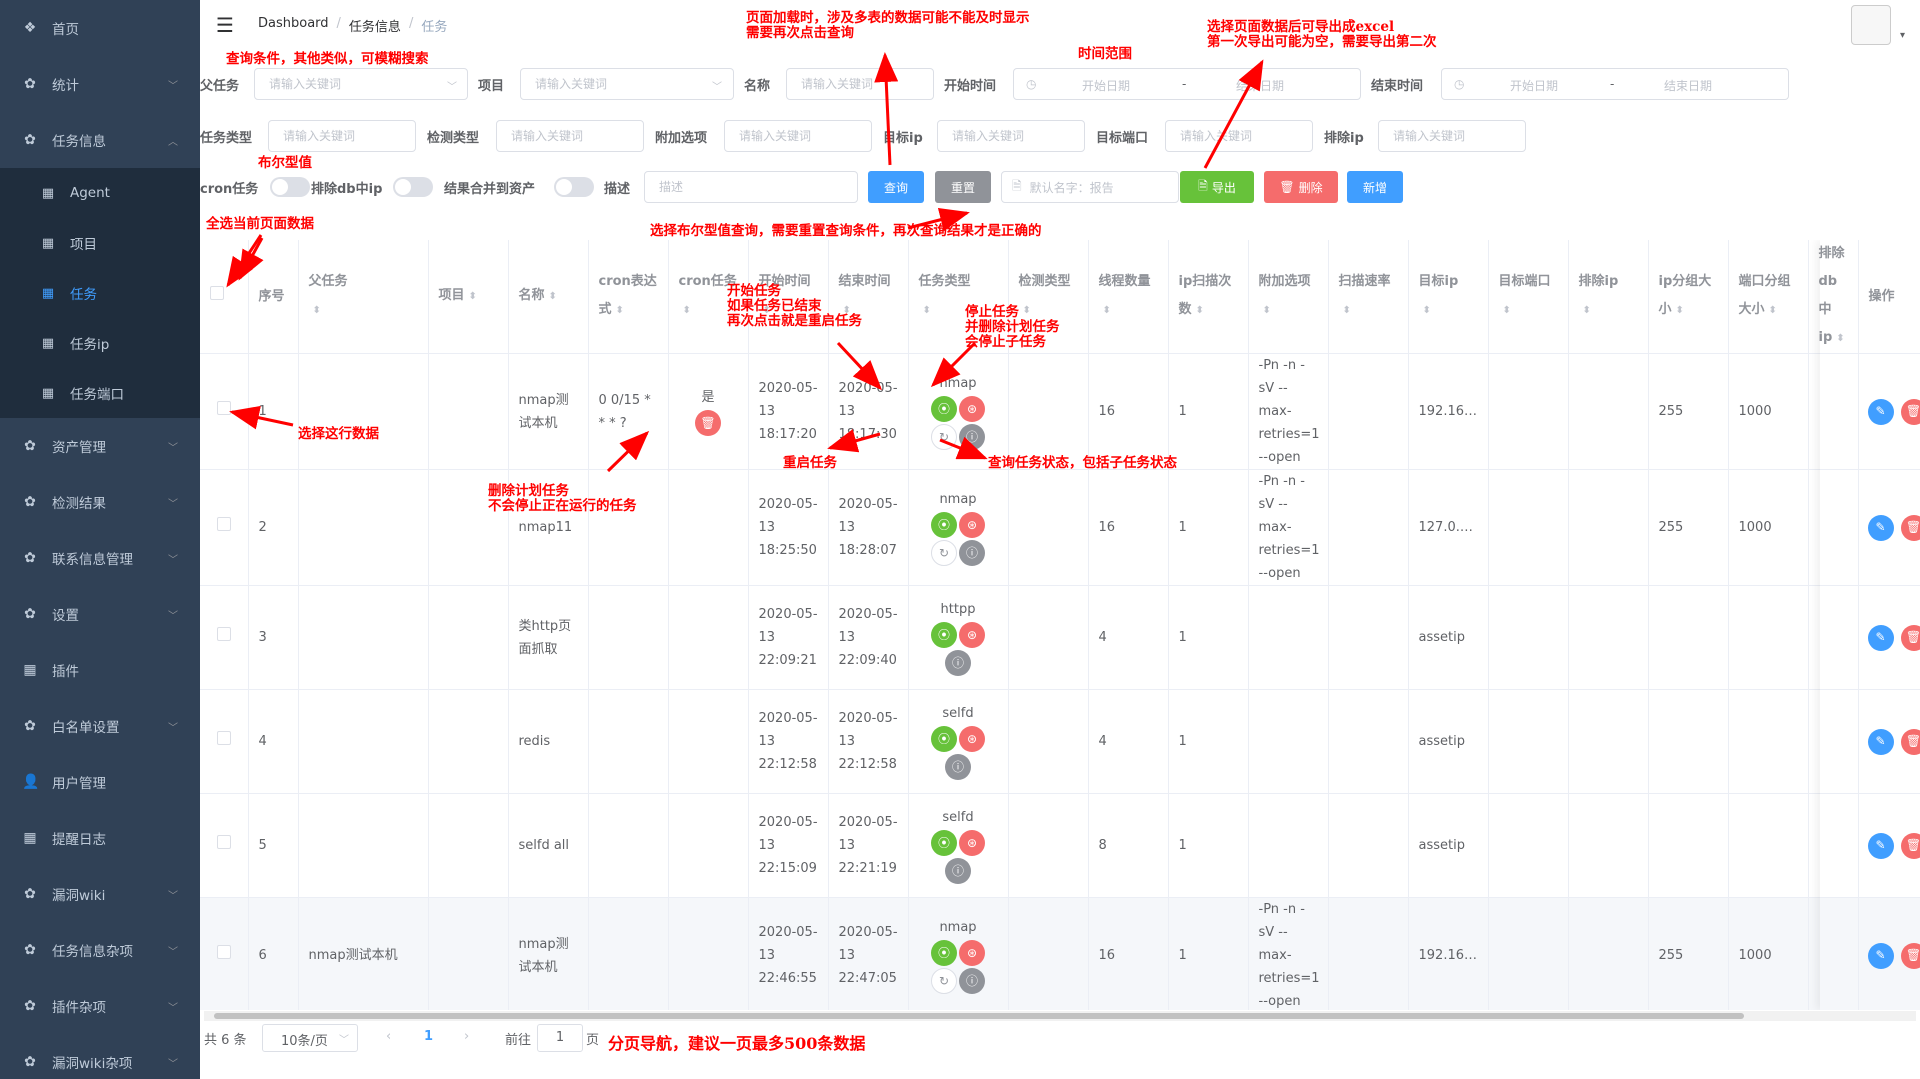 The image size is (1920, 1079). What do you see at coordinates (627, 84) in the screenshot?
I see `project-select` at bounding box center [627, 84].